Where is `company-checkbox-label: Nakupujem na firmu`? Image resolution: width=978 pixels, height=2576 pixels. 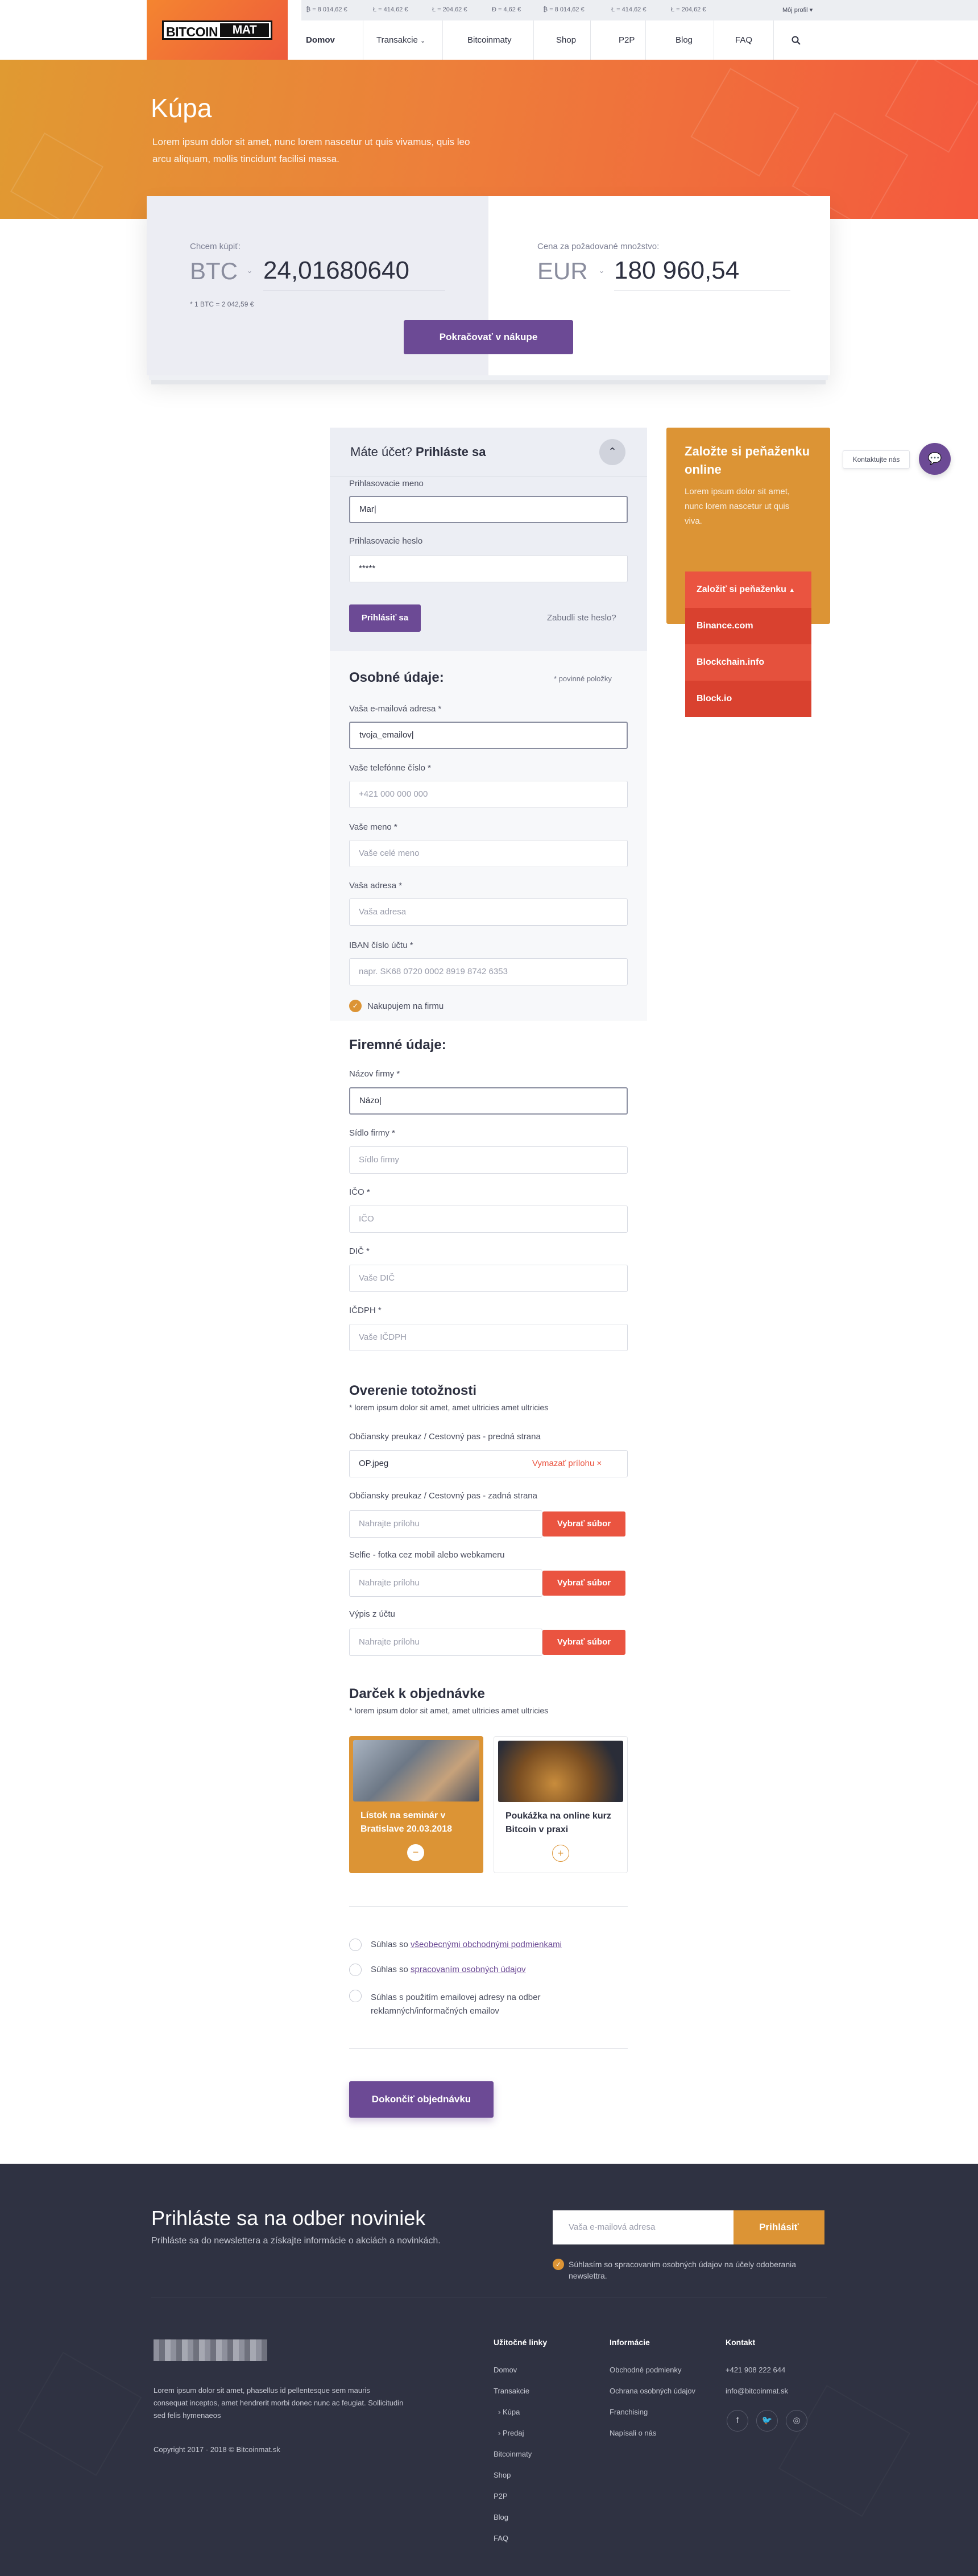
company-checkbox-label: Nakupujem na firmu is located at coordinates (405, 1006).